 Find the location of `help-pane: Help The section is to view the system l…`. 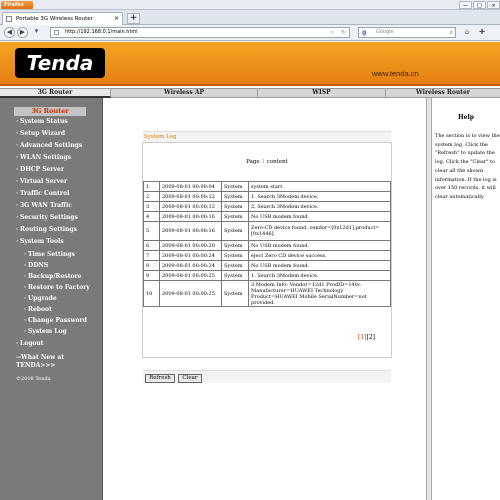

help-pane: Help The section is to view the system l… is located at coordinates (466, 299).